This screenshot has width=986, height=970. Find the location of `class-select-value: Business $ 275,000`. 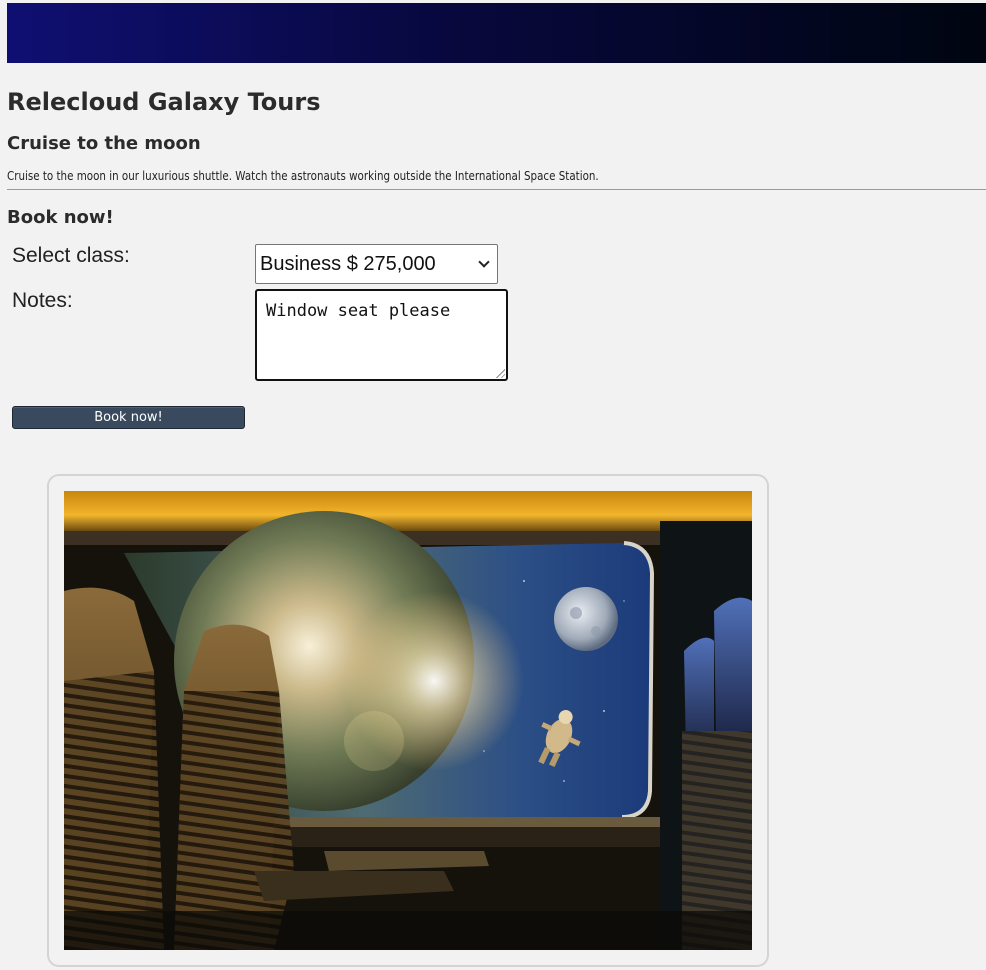

class-select-value: Business $ 275,000 is located at coordinates (348, 263).